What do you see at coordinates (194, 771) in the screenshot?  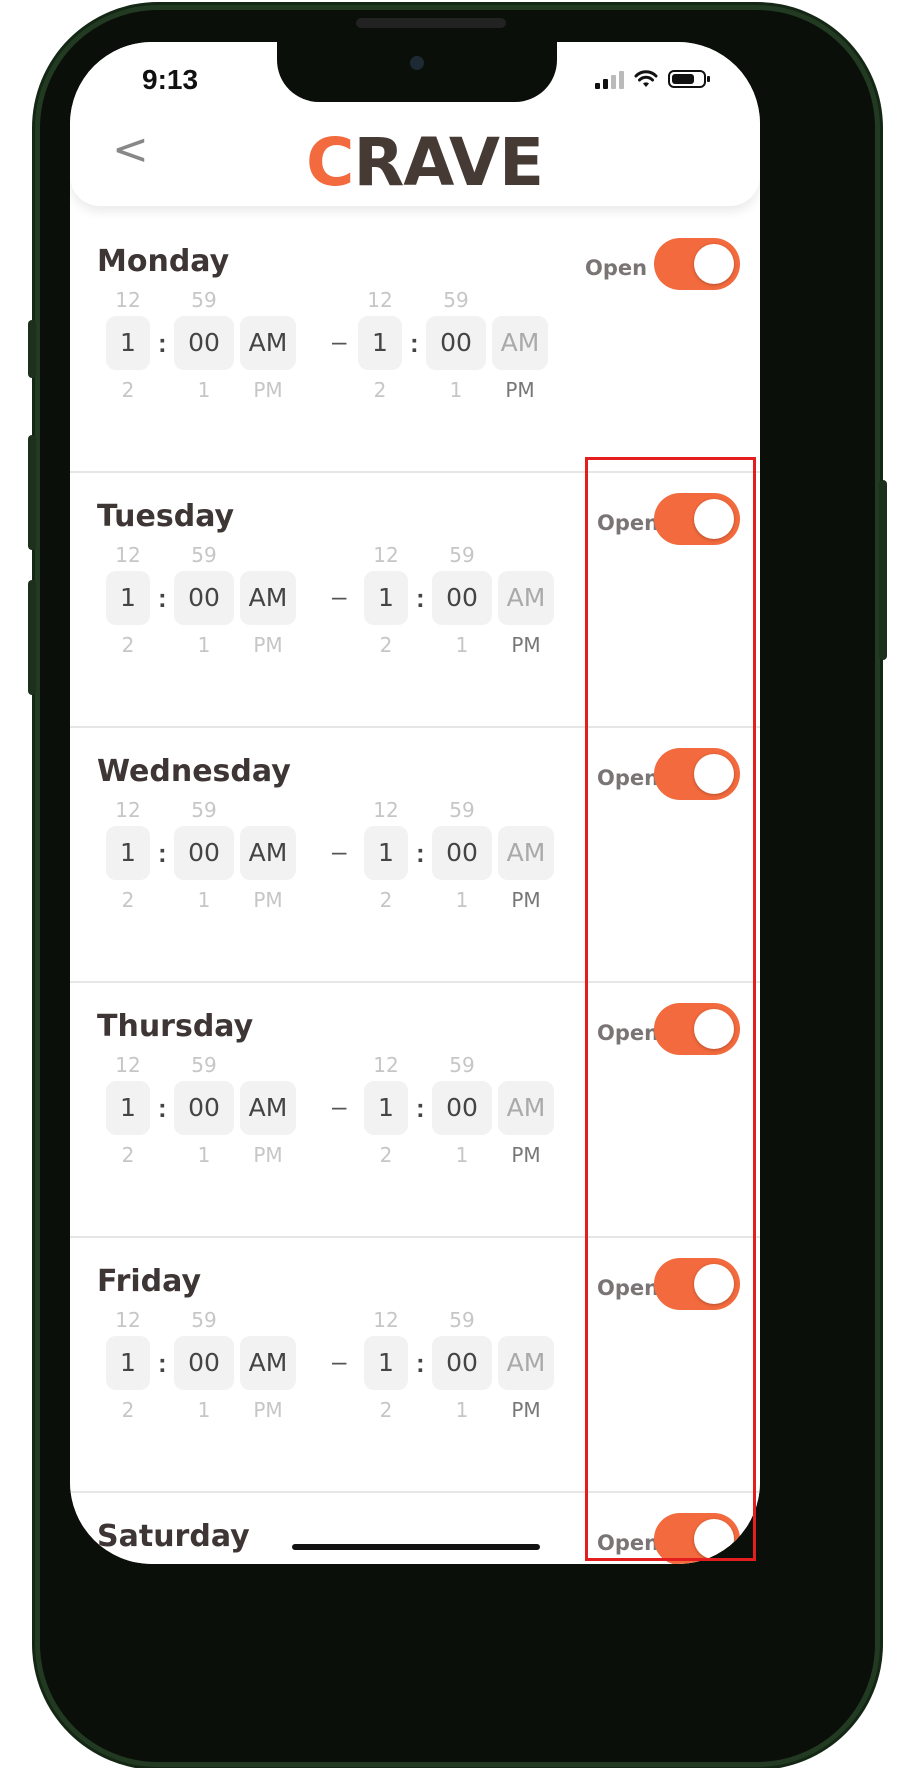 I see `day-name: Wednesday` at bounding box center [194, 771].